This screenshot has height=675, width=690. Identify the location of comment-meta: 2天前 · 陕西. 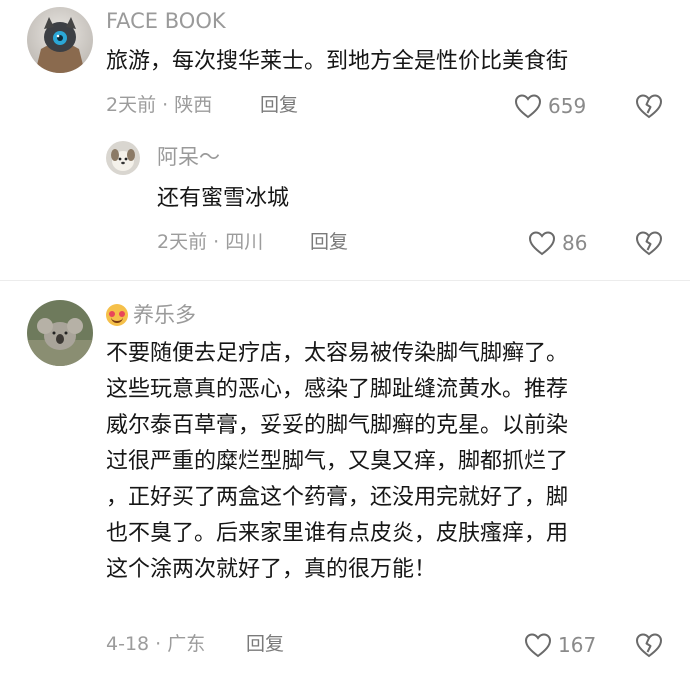
(159, 105).